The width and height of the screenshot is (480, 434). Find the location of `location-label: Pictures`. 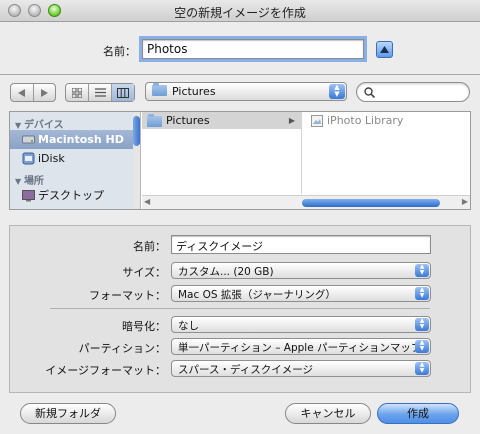

location-label: Pictures is located at coordinates (194, 91).